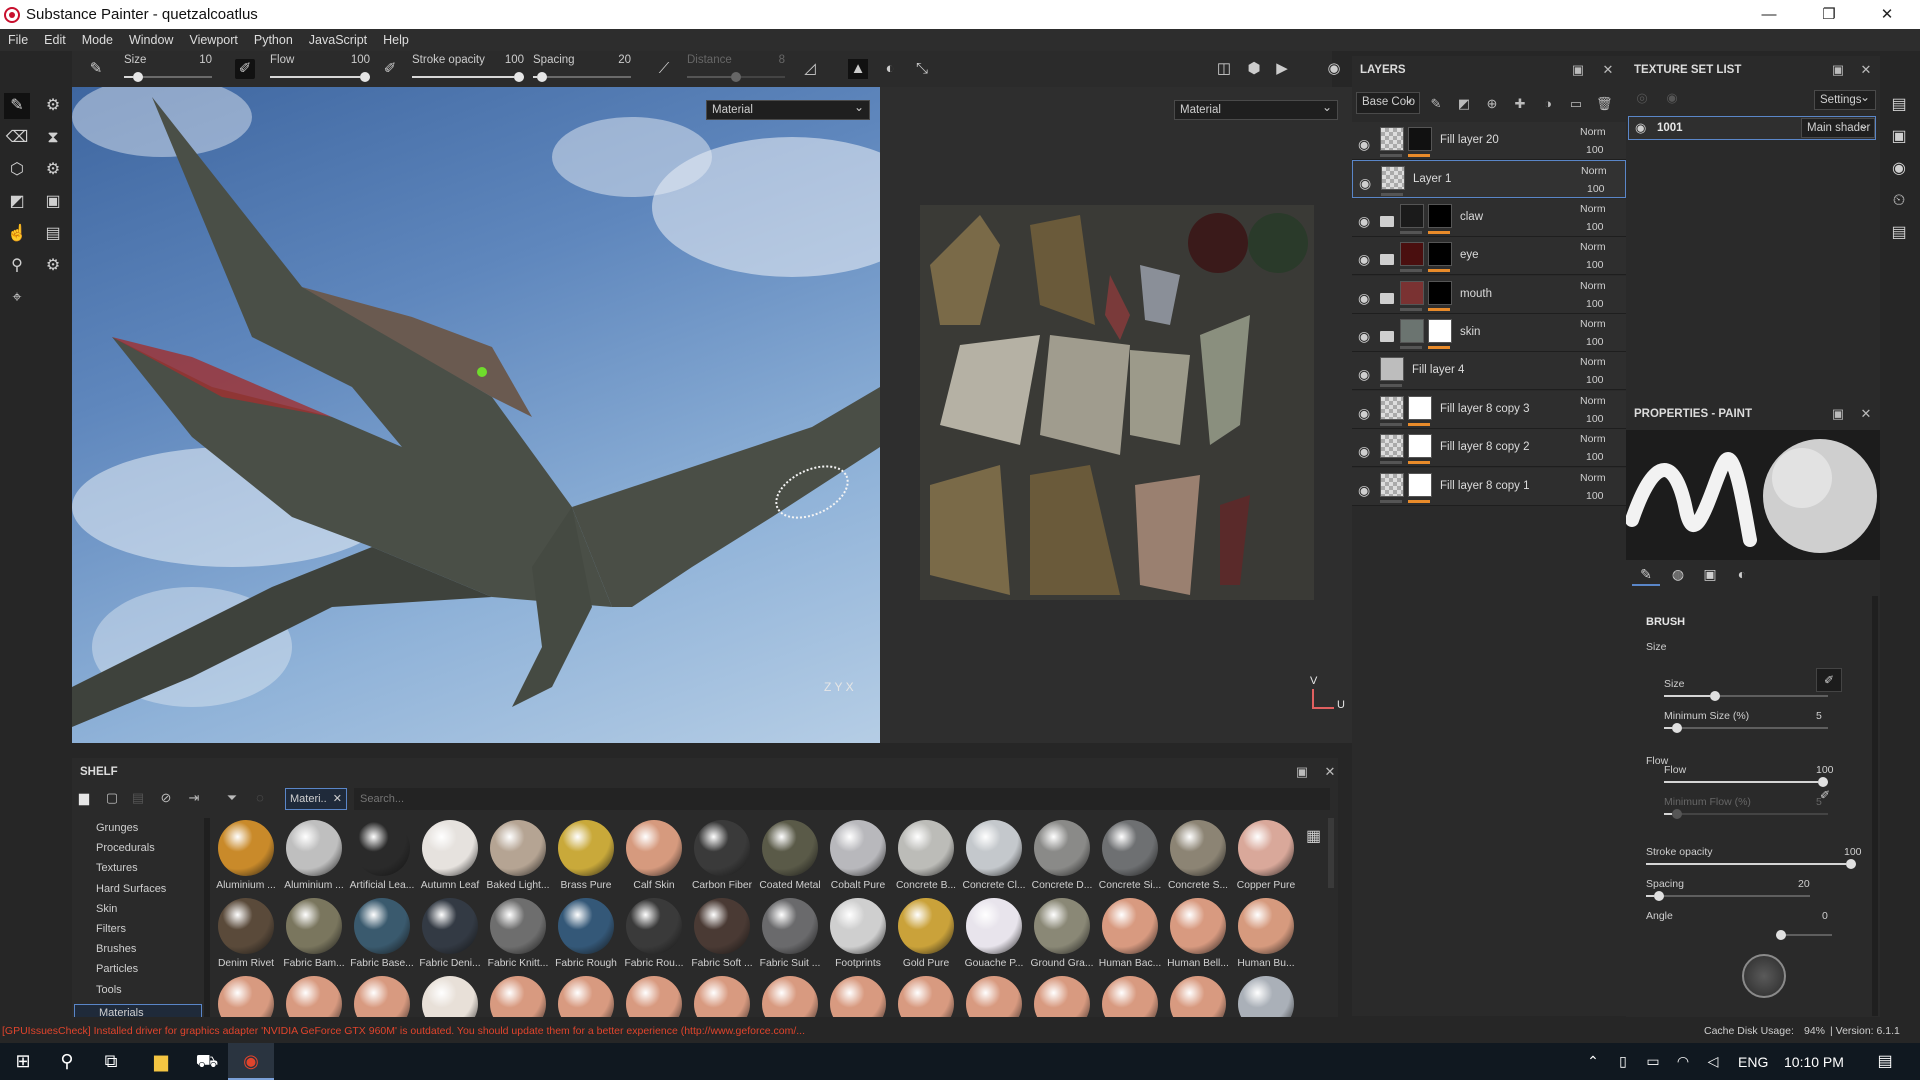  What do you see at coordinates (926, 933) in the screenshot?
I see `material-thumbnail: Gold Pure` at bounding box center [926, 933].